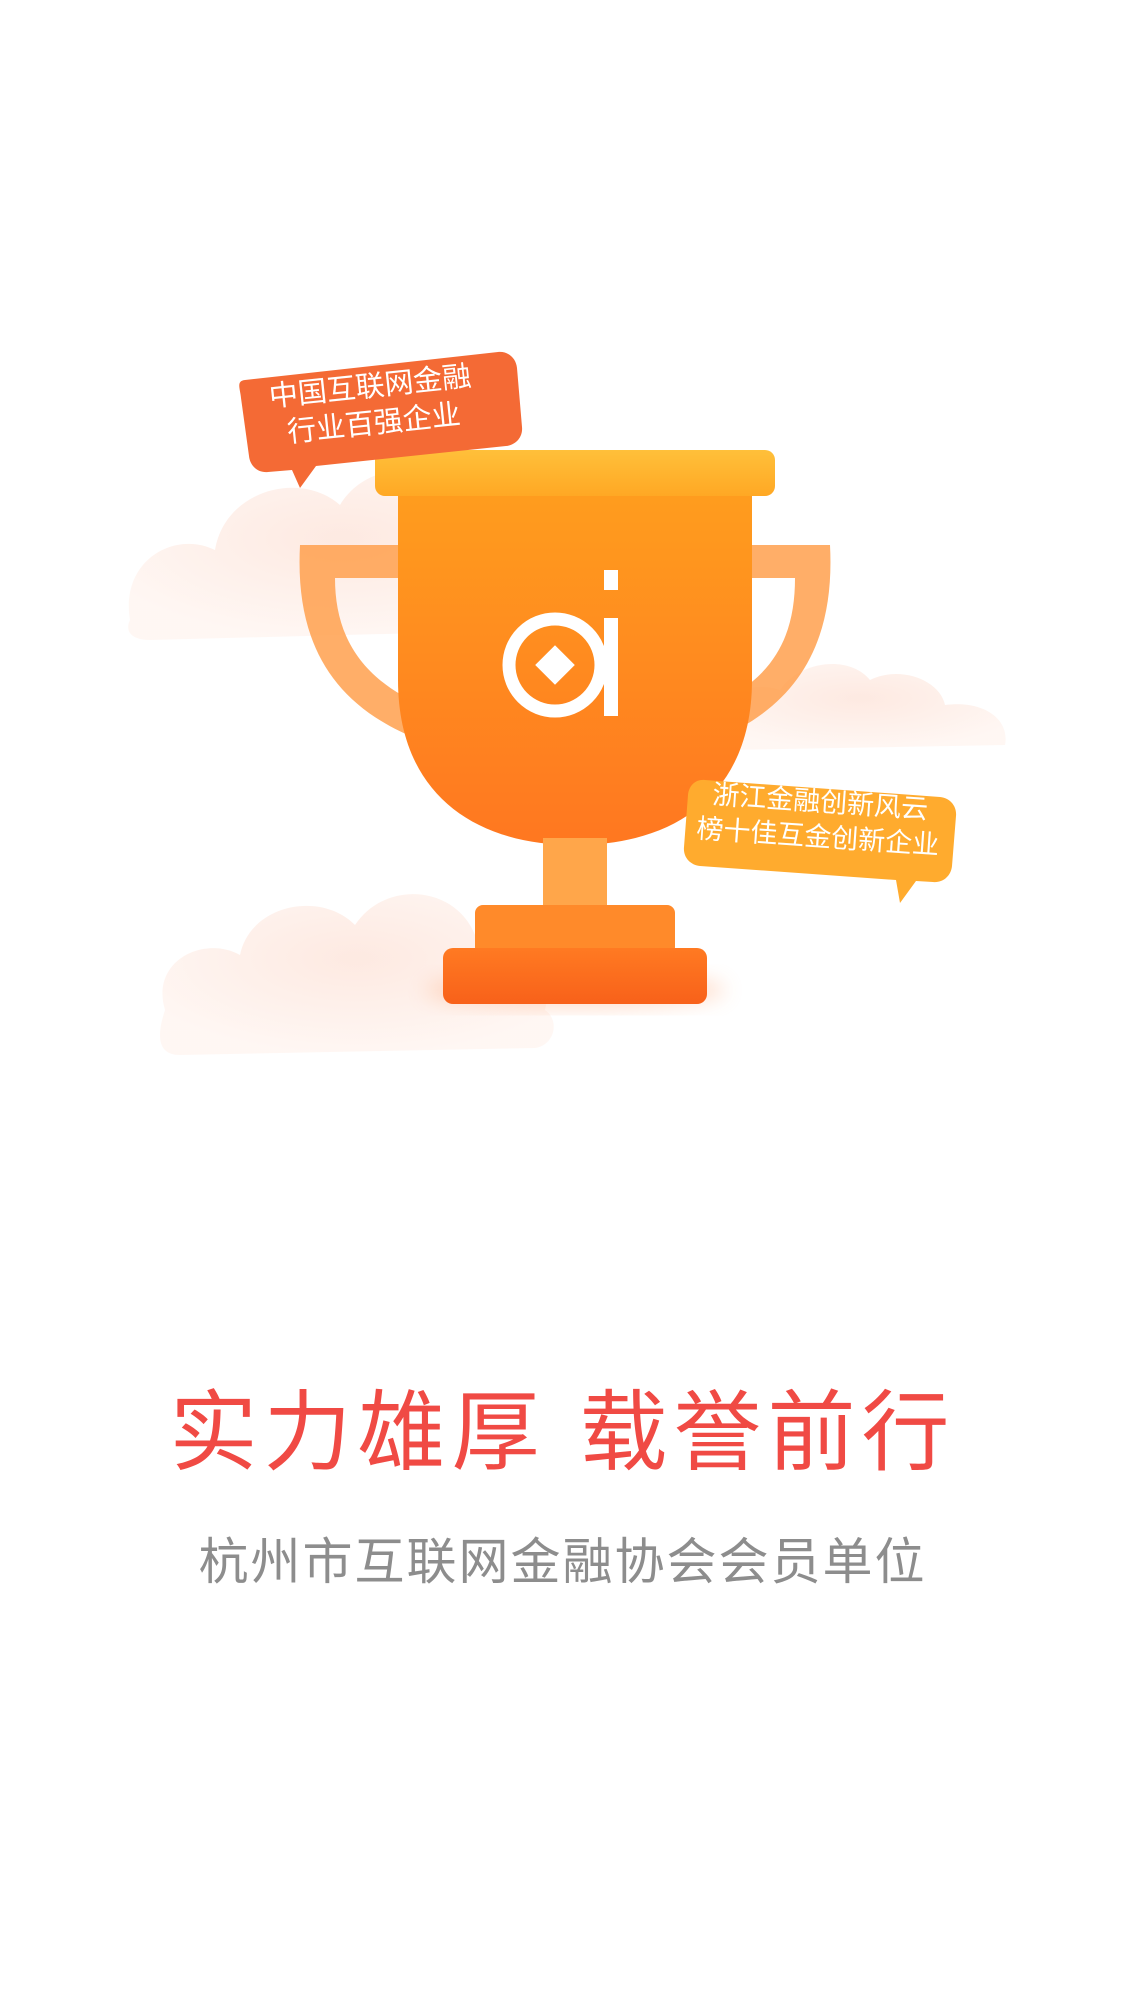 This screenshot has height=2001, width=1125. I want to click on membership-subtitle: 杭州市互联网金融协会会员单位, so click(562, 1562).